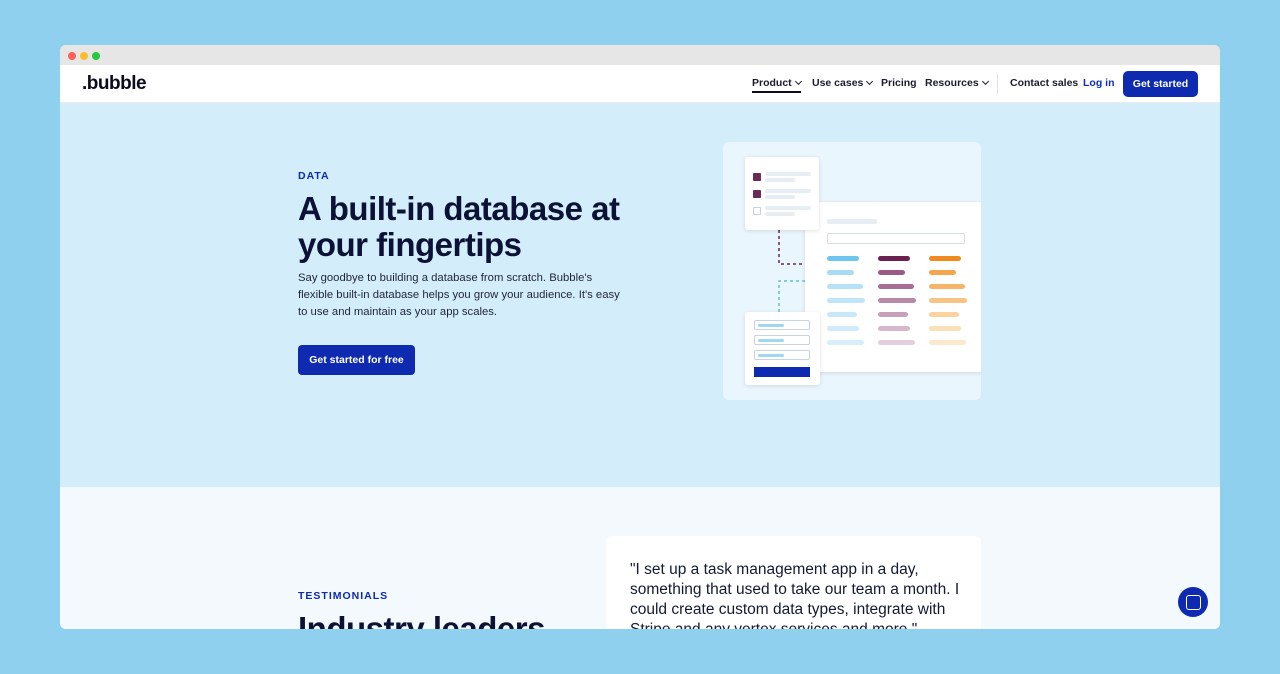 This screenshot has height=674, width=1280. I want to click on nav-divider, so click(997, 84).